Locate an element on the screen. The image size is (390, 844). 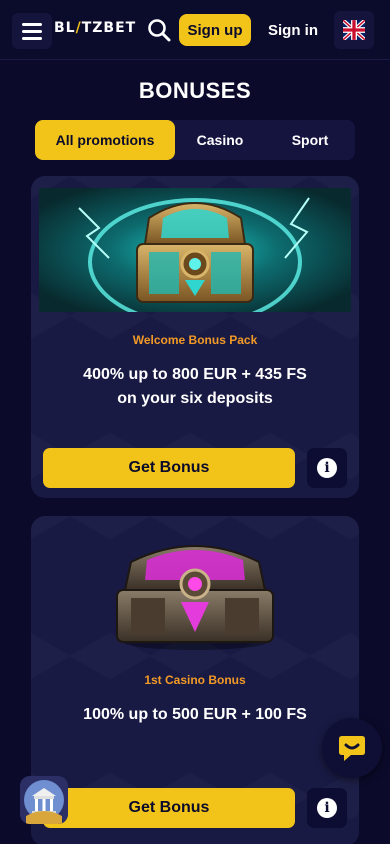
bonus-label: Welcome Bonus Pack is located at coordinates (195, 340).